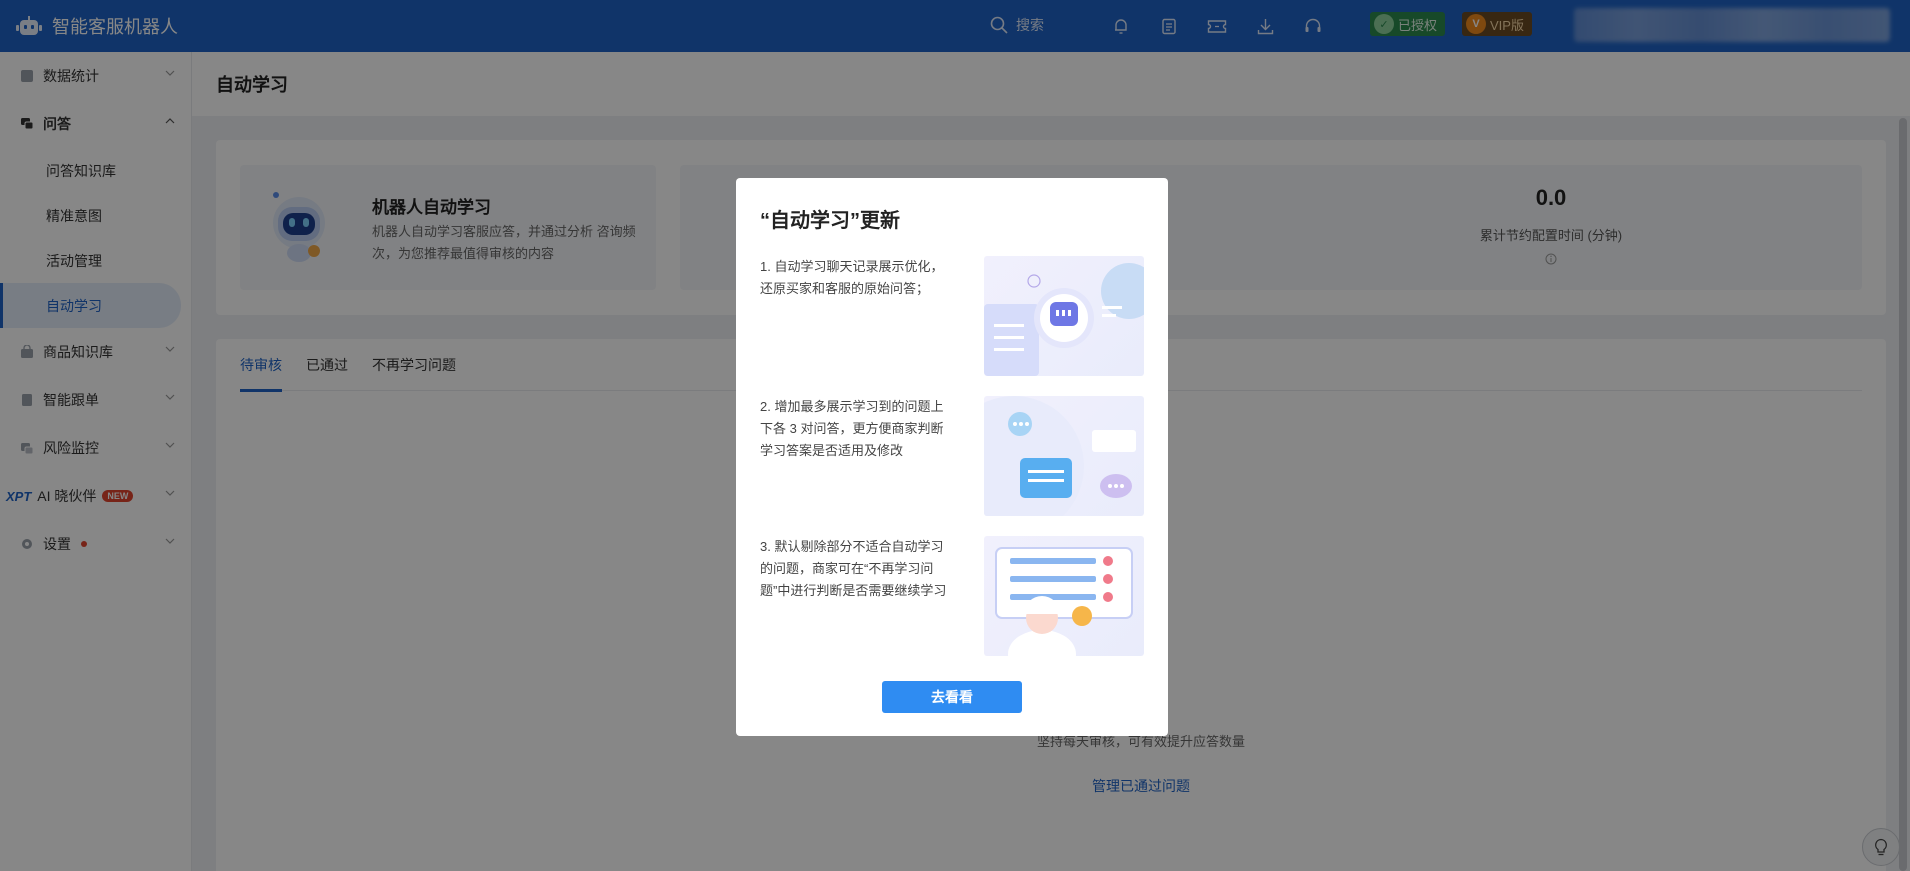  Describe the element at coordinates (830, 221) in the screenshot. I see `modal-title: “自动学习”更新` at that location.